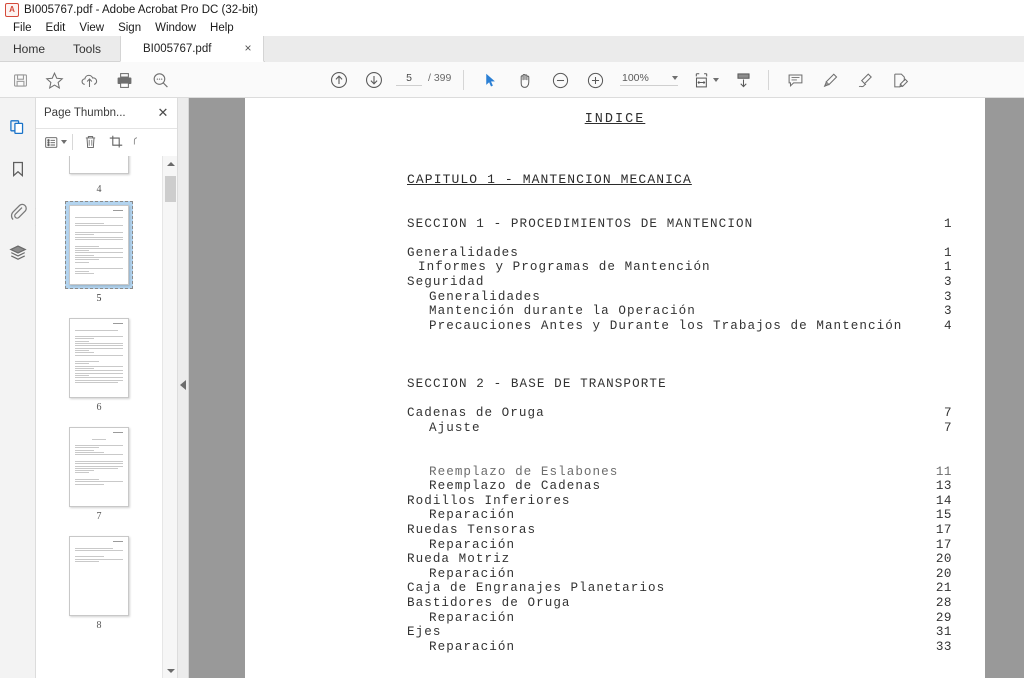 This screenshot has height=678, width=1024. What do you see at coordinates (679, 413) in the screenshot?
I see `toc-row: Cadenas de Oruga 7` at bounding box center [679, 413].